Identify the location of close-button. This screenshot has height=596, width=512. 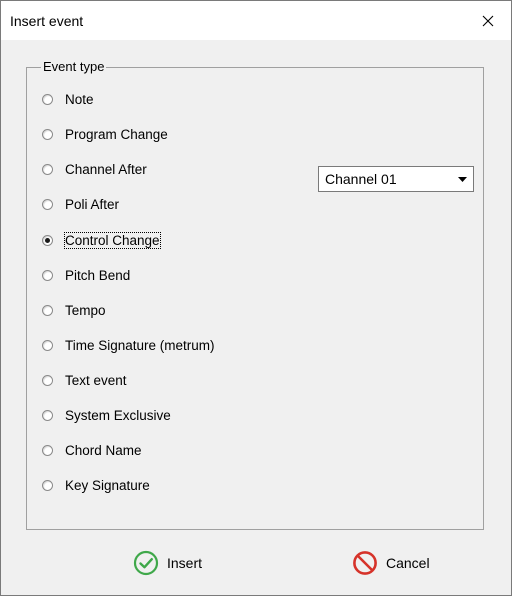
(488, 20).